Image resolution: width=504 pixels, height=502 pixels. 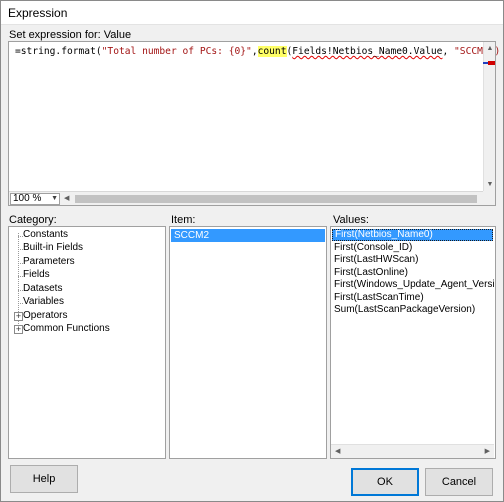 I want to click on zoom-select: 100 % ▼, so click(x=35, y=199).